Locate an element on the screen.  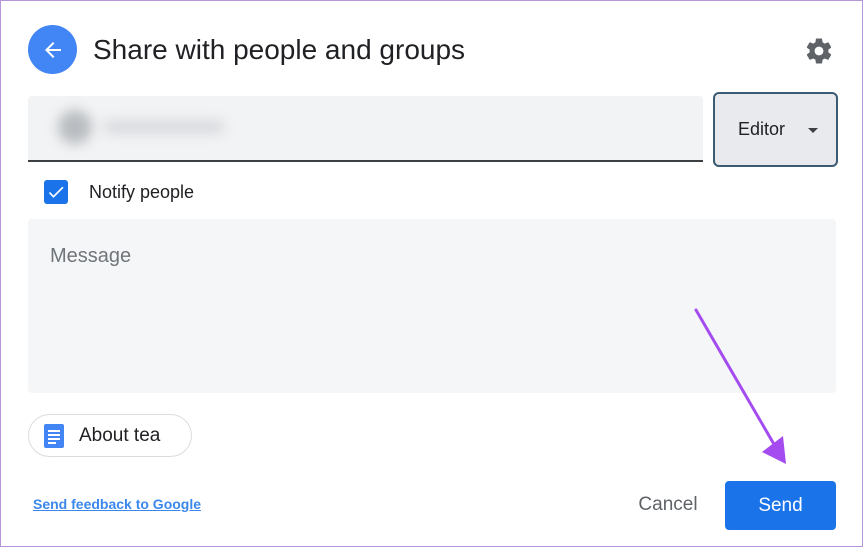
gear-icon is located at coordinates (819, 51).